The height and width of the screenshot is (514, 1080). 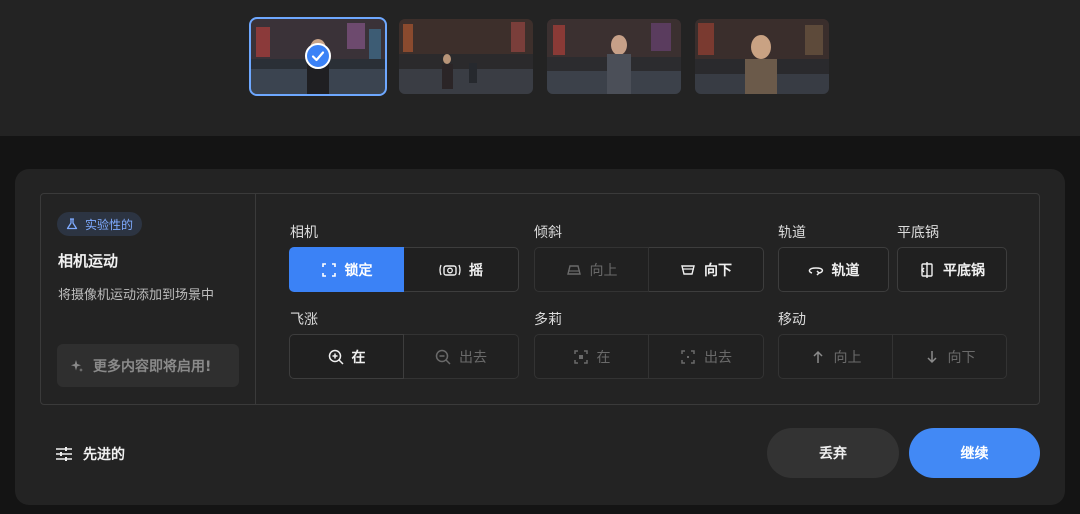 I want to click on lock-button: 锁定, so click(x=346, y=269).